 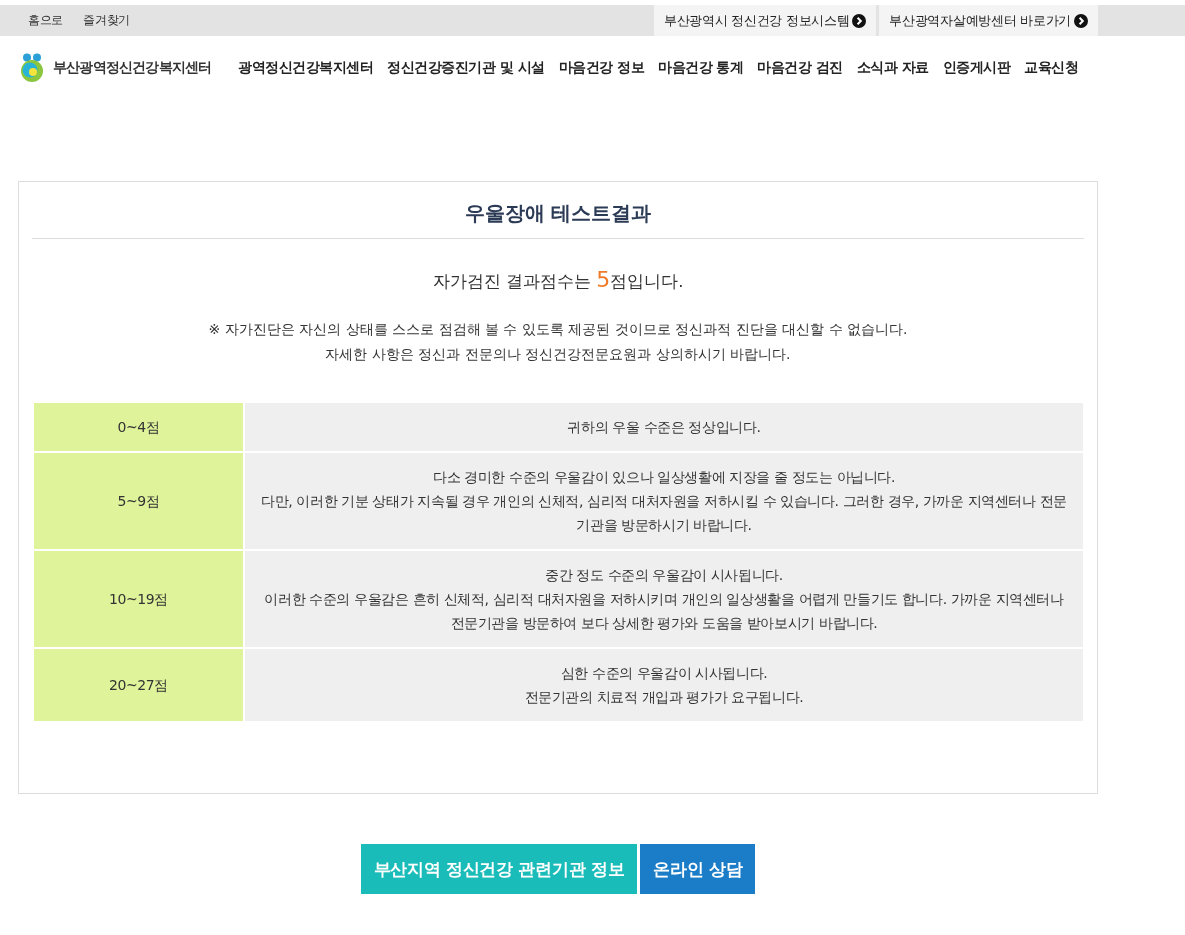 What do you see at coordinates (664, 427) in the screenshot?
I see `description-text: 귀하의 우울 수준은 정상입니다.` at bounding box center [664, 427].